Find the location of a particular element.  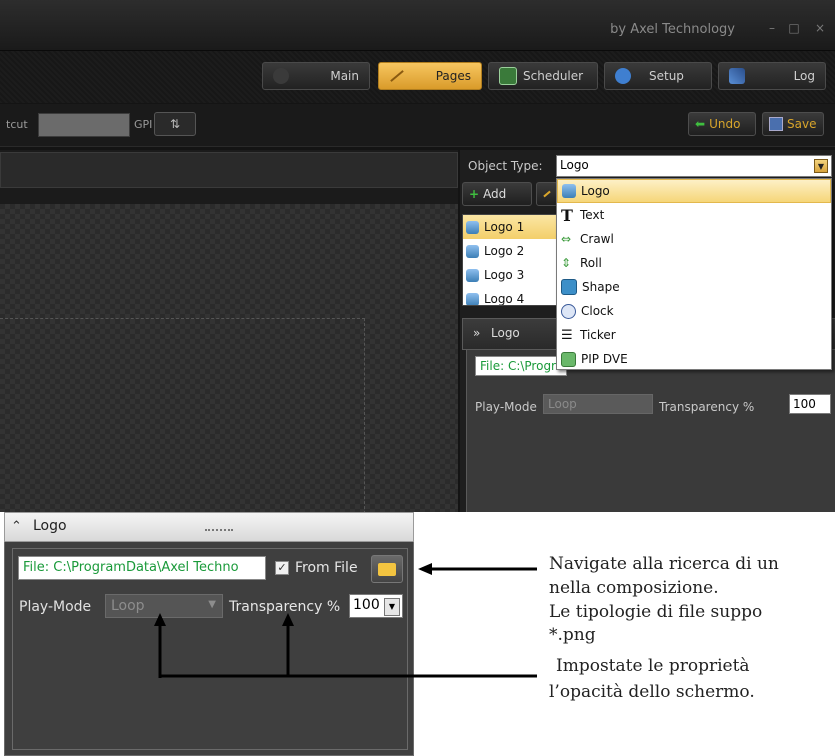

gpi-label: GPI is located at coordinates (143, 124).